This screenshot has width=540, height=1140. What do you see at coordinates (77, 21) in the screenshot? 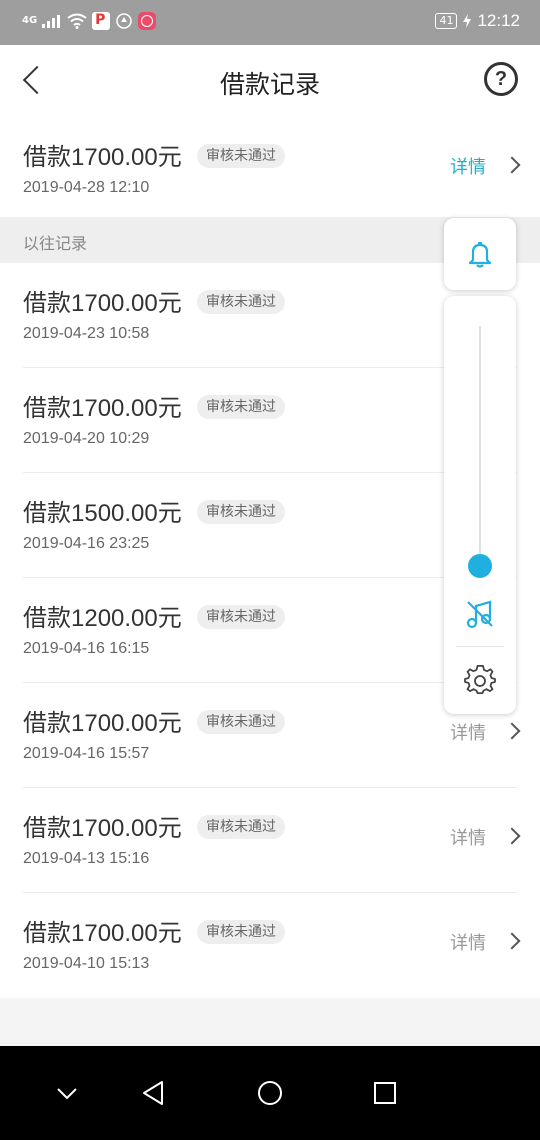
I see `wifi-icon` at bounding box center [77, 21].